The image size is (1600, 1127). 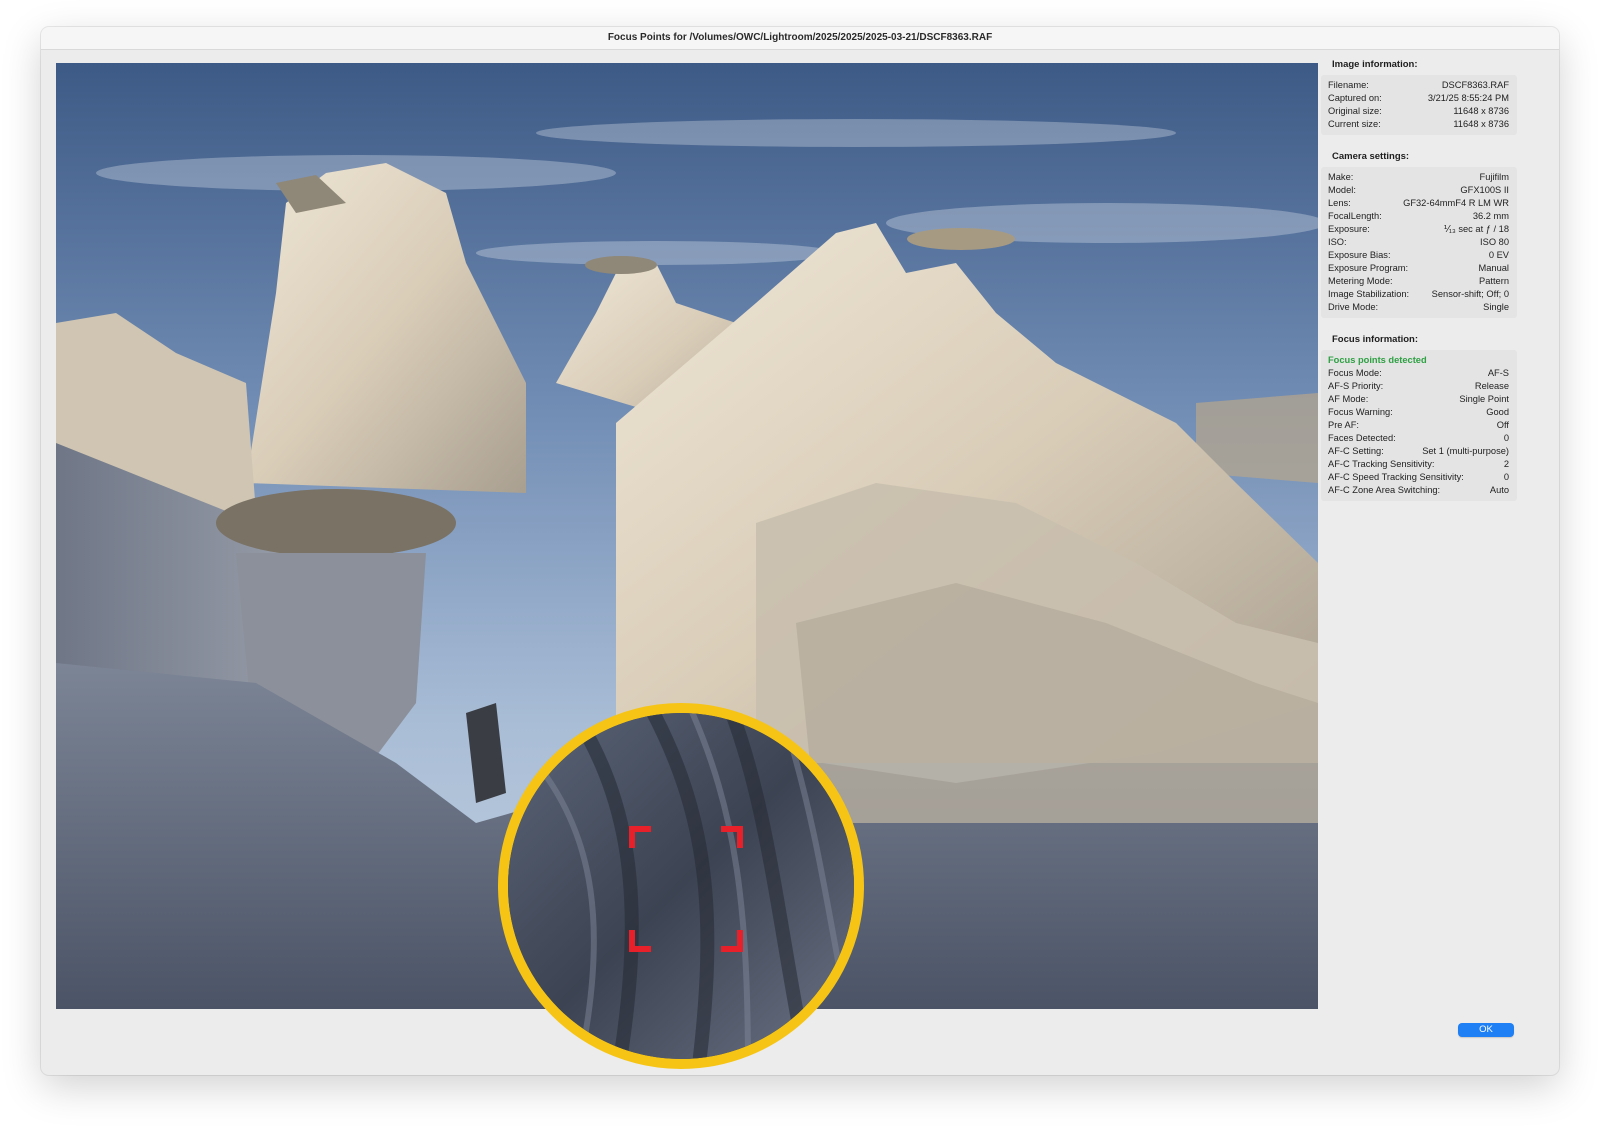 What do you see at coordinates (1418, 268) in the screenshot?
I see `info-row: Exposure Program: Manual` at bounding box center [1418, 268].